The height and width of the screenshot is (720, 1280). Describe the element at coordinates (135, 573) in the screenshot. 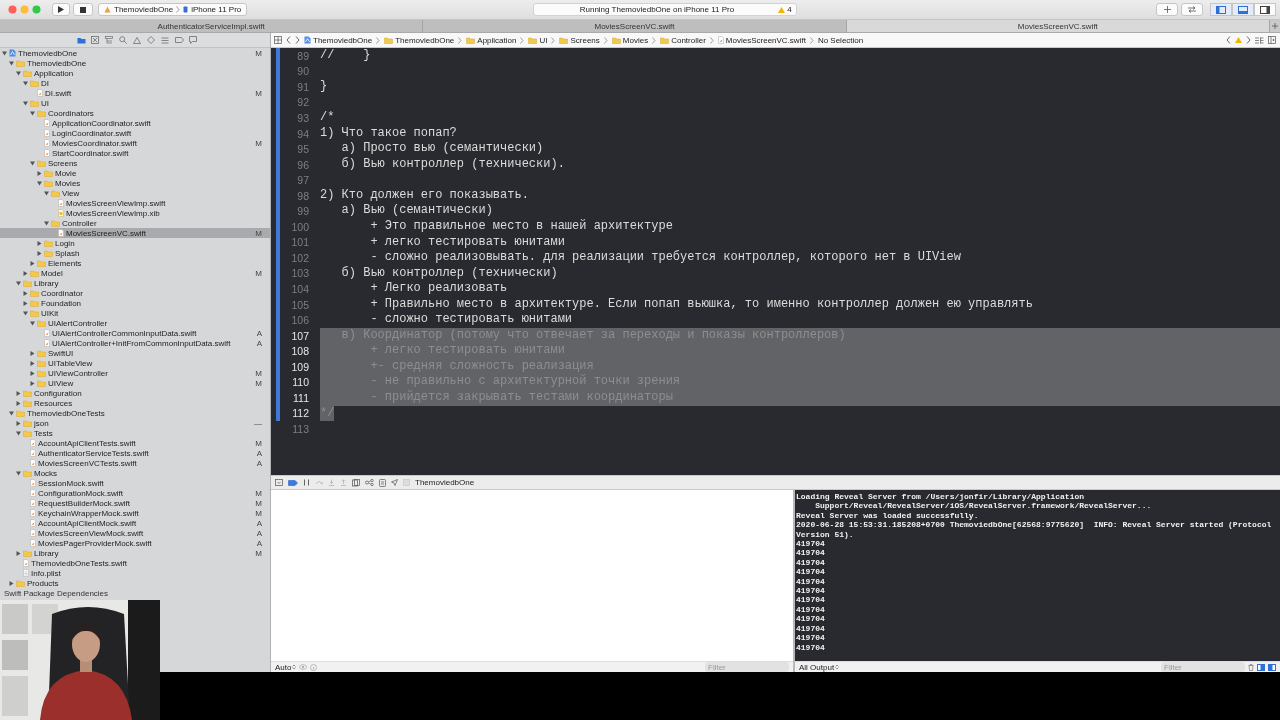

I see `navigator-item: Info.plist` at that location.